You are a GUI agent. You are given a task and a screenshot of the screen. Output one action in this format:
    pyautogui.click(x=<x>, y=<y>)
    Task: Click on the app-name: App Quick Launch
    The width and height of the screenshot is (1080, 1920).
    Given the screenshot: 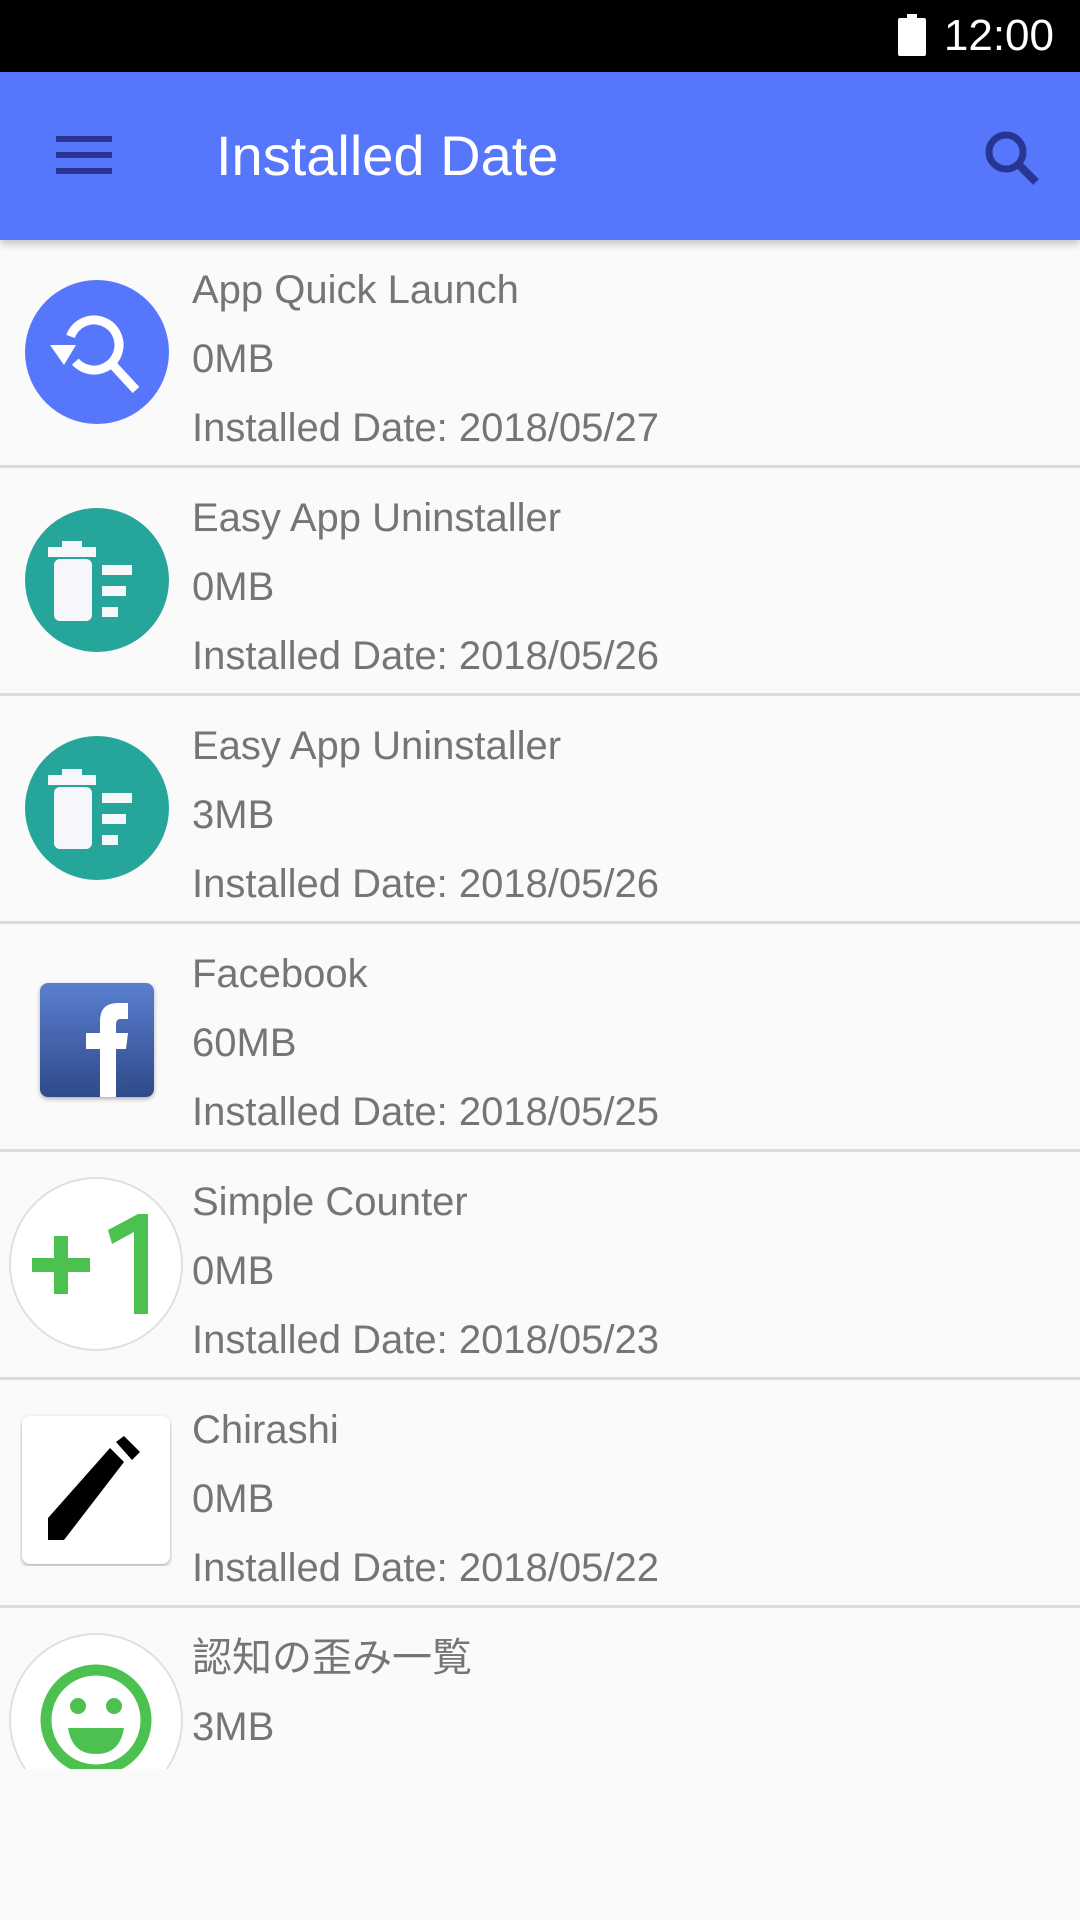 What is the action you would take?
    pyautogui.click(x=355, y=290)
    